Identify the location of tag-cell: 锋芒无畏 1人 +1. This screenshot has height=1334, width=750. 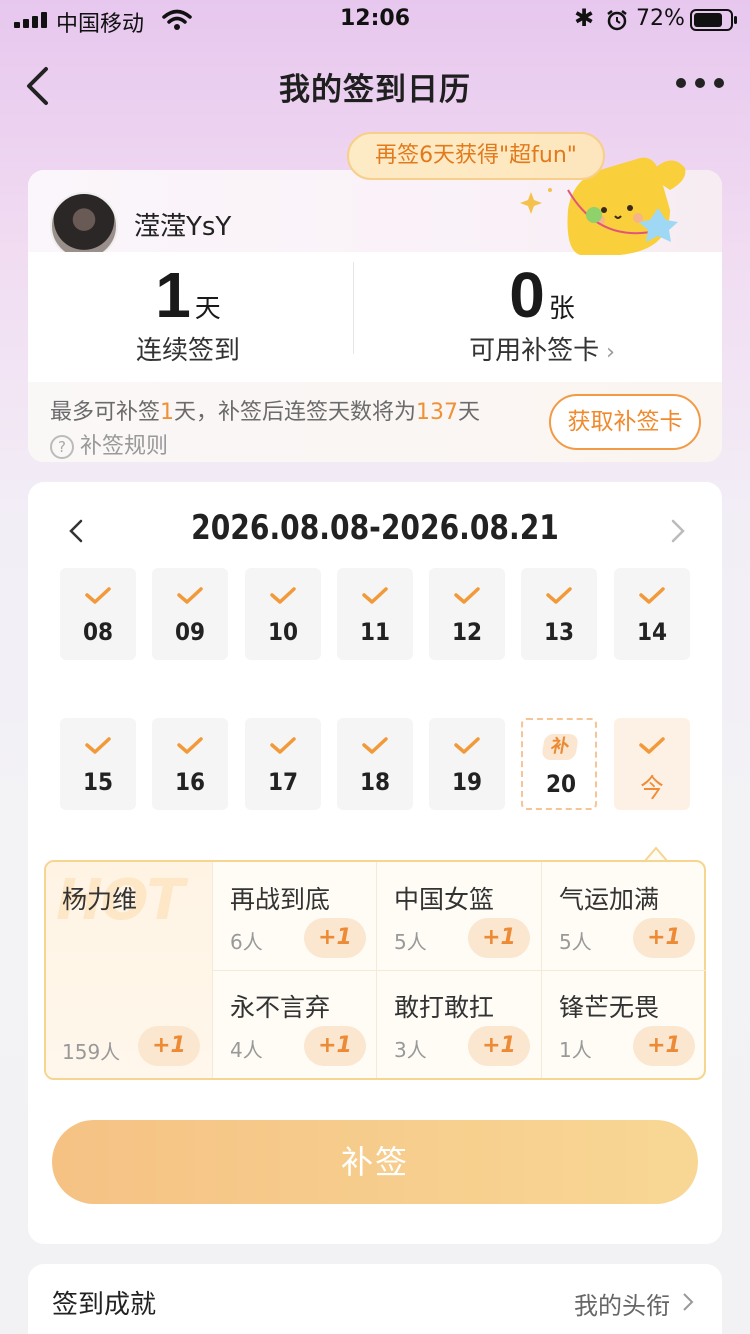
(623, 1024).